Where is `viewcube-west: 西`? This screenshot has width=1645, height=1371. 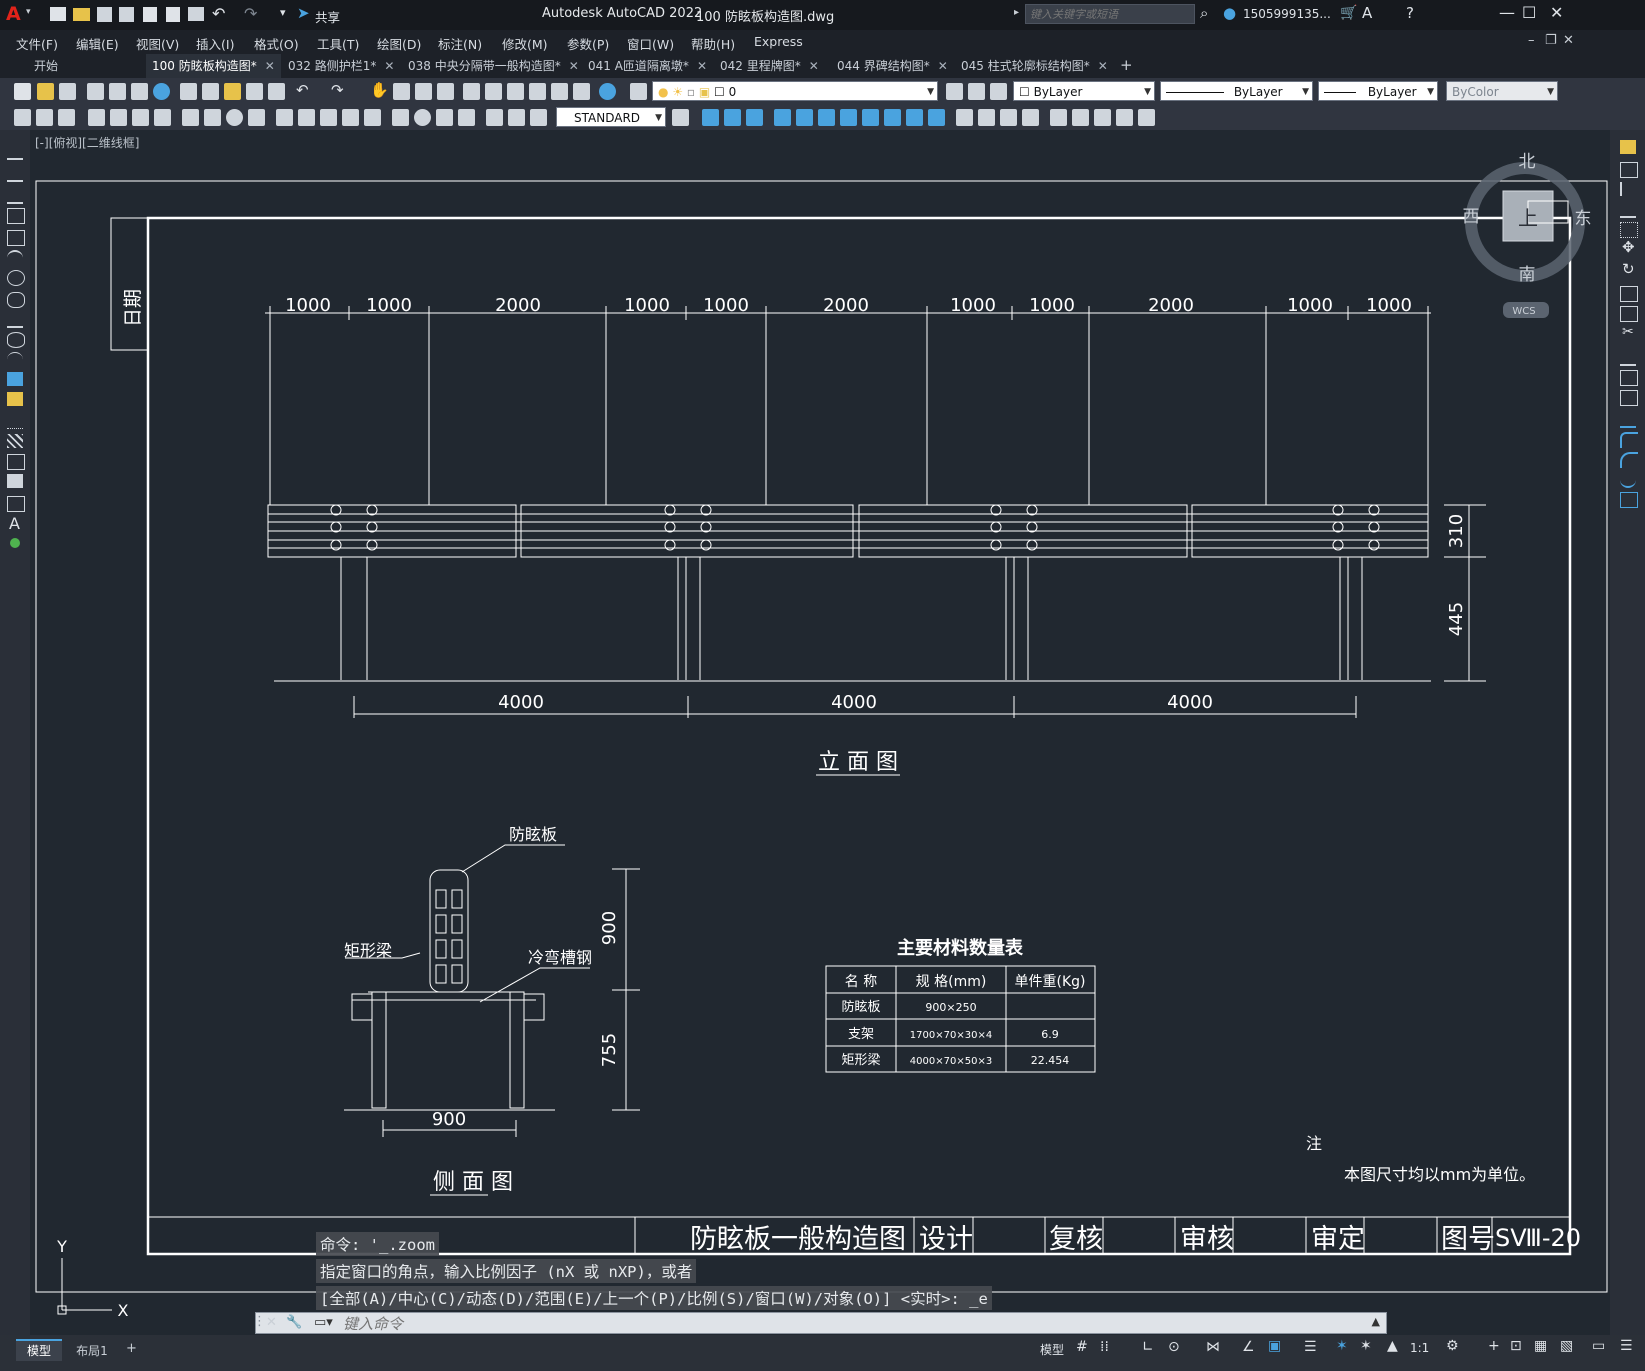 viewcube-west: 西 is located at coordinates (1471, 217).